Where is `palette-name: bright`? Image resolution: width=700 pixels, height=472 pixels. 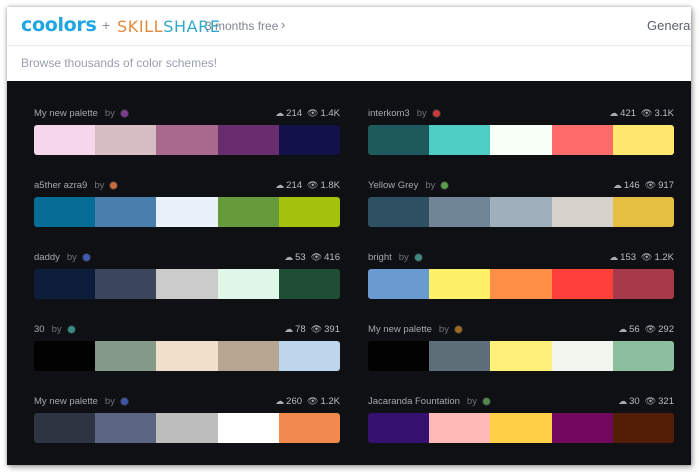 palette-name: bright is located at coordinates (380, 257).